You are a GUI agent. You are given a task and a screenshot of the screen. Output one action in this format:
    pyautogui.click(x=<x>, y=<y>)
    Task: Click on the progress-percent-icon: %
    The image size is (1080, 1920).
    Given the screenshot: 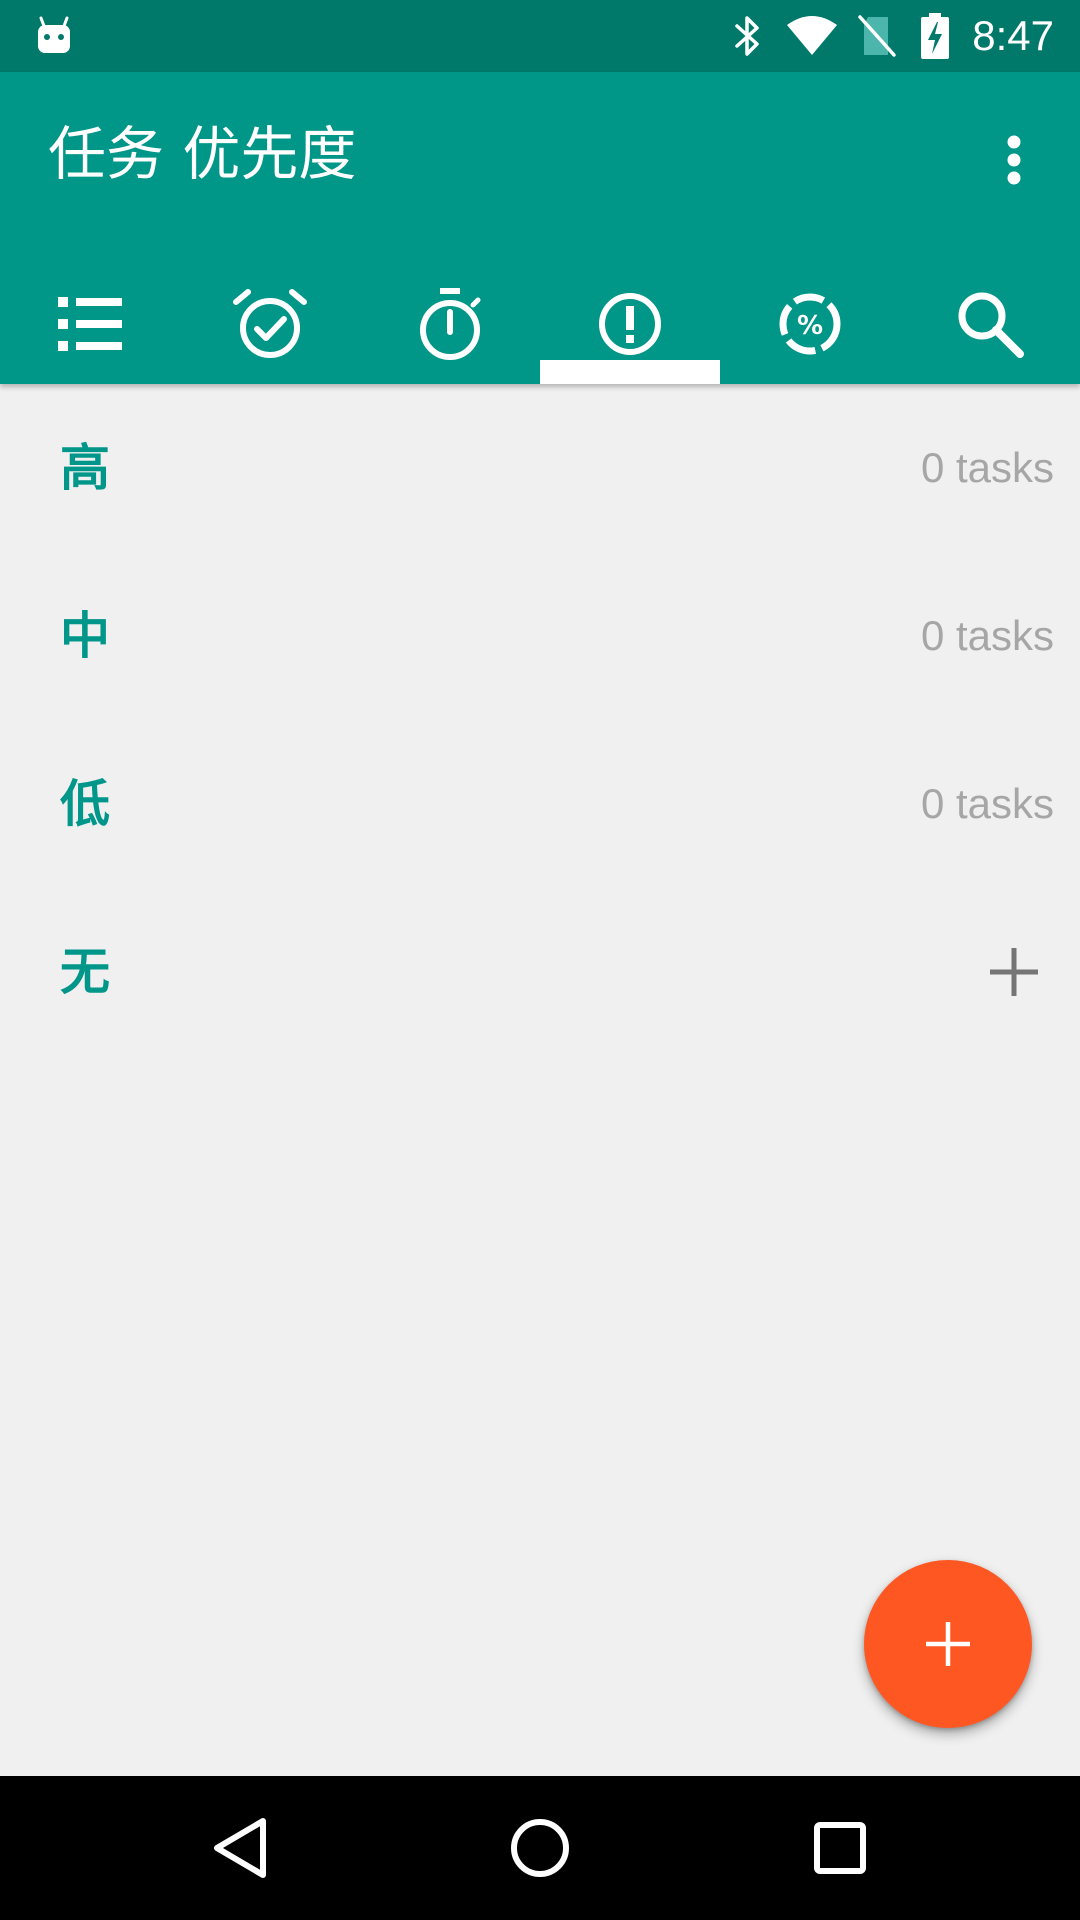 What is the action you would take?
    pyautogui.click(x=810, y=324)
    